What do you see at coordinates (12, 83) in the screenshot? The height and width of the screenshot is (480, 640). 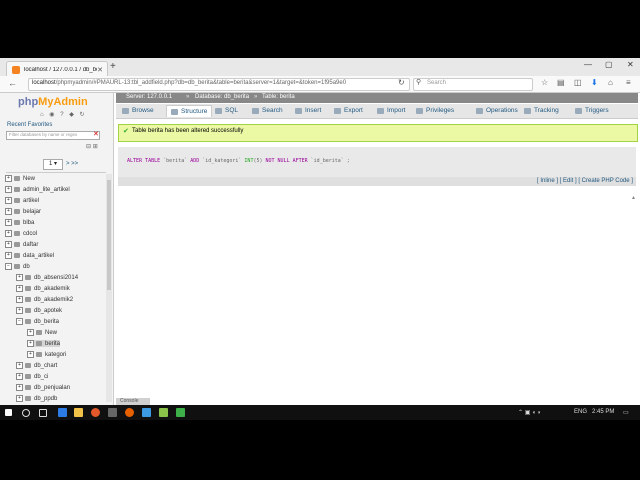 I see `back-icon: ←` at bounding box center [12, 83].